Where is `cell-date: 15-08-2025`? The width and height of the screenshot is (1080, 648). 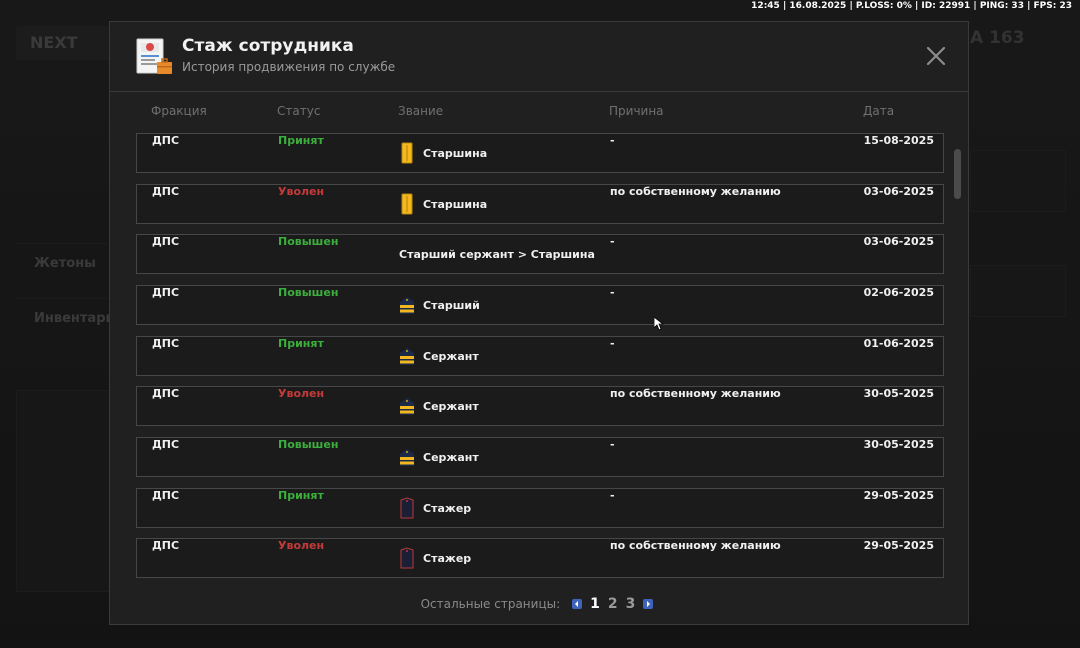
cell-date: 15-08-2025 is located at coordinates (898, 140).